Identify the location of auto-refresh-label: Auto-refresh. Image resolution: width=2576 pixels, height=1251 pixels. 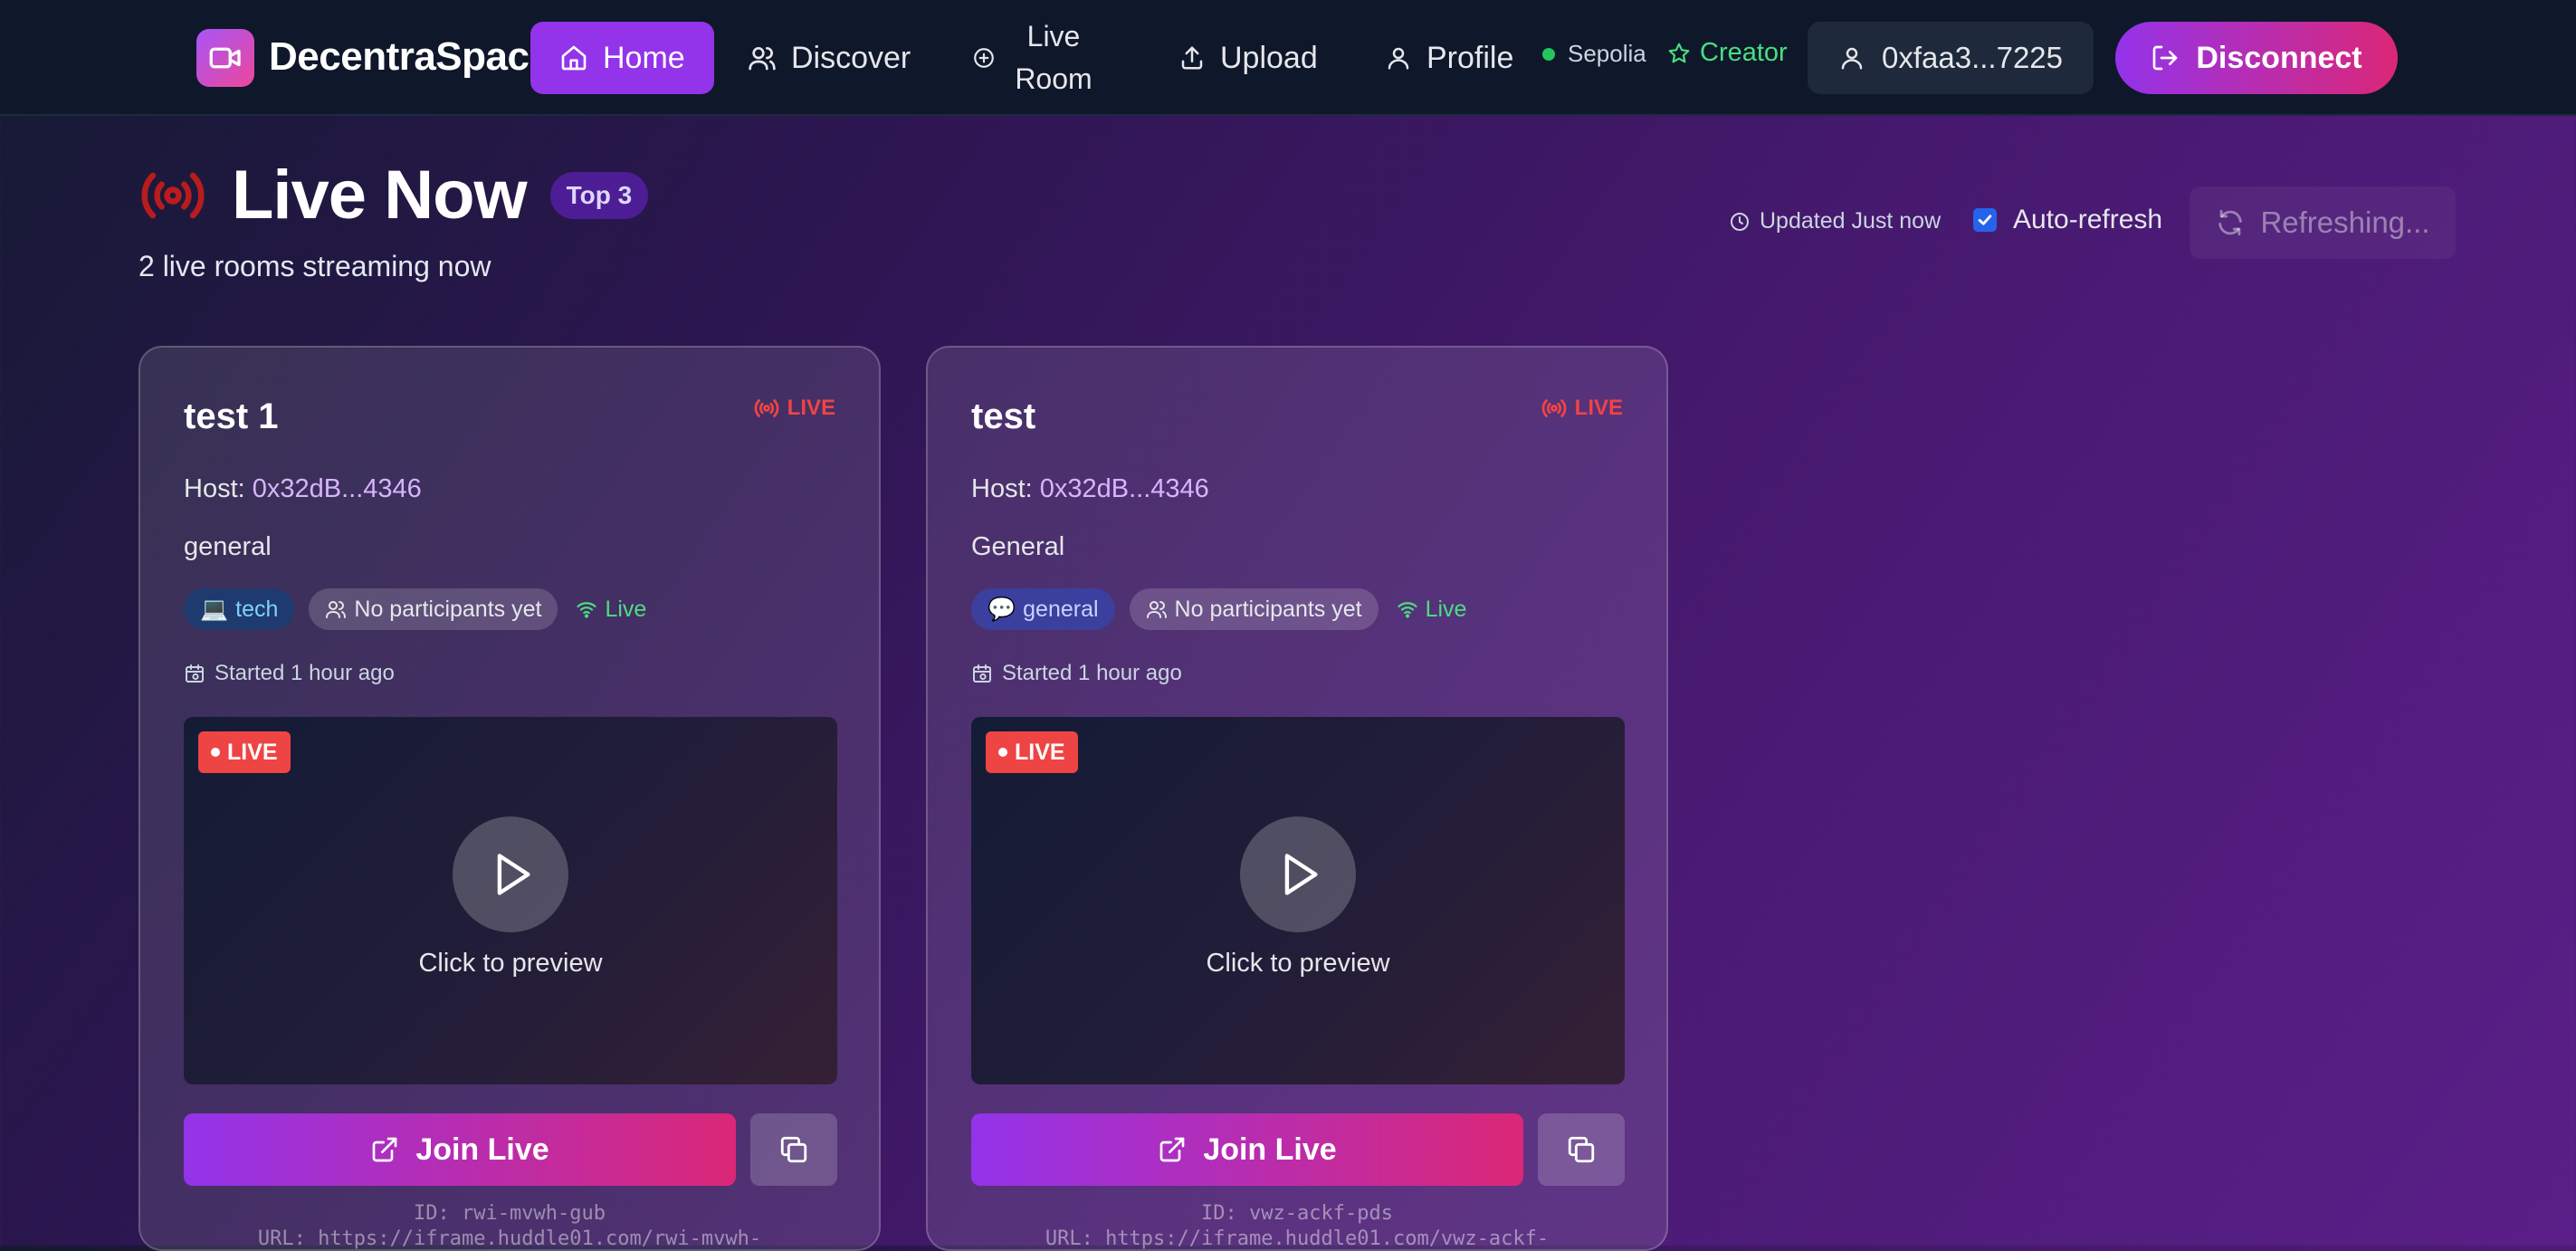
(2088, 219).